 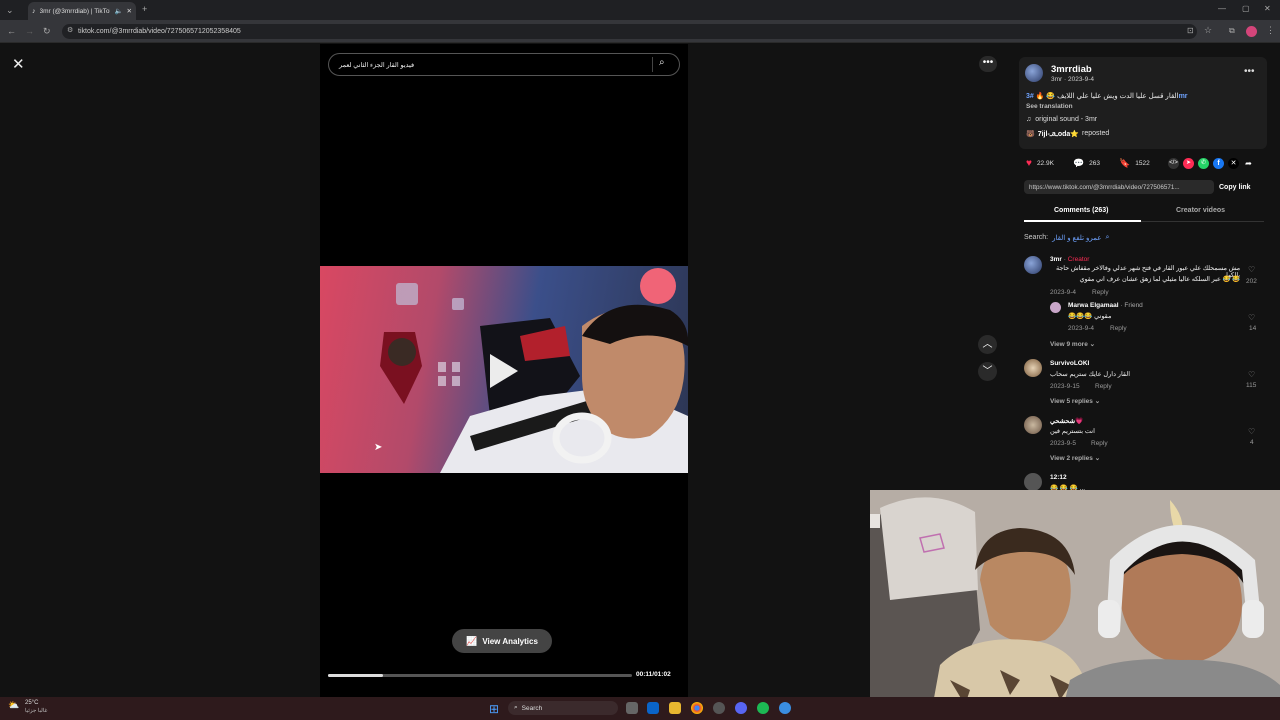 I want to click on comment-user: SurvivoLOKI, so click(x=1069, y=363).